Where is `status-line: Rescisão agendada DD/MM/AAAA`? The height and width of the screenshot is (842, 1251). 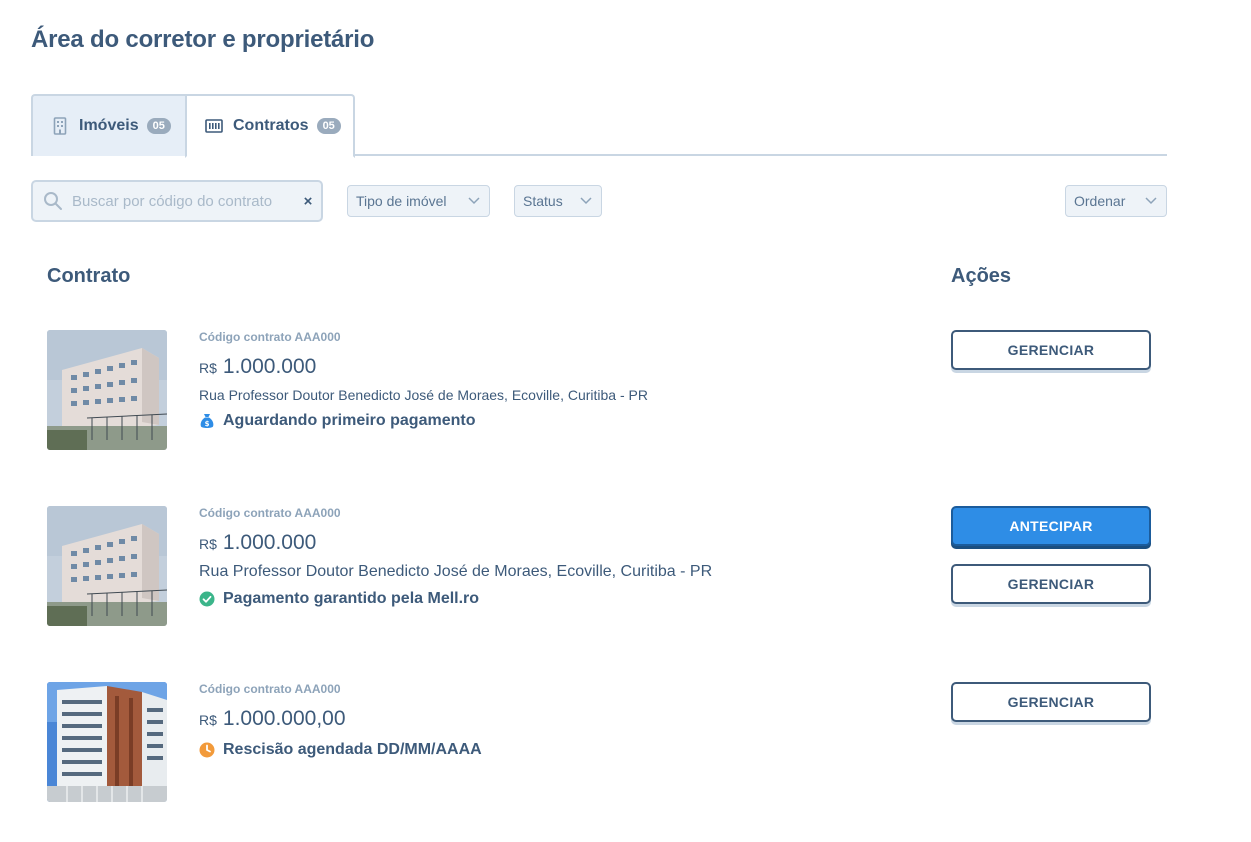
status-line: Rescisão agendada DD/MM/AAAA is located at coordinates (340, 750).